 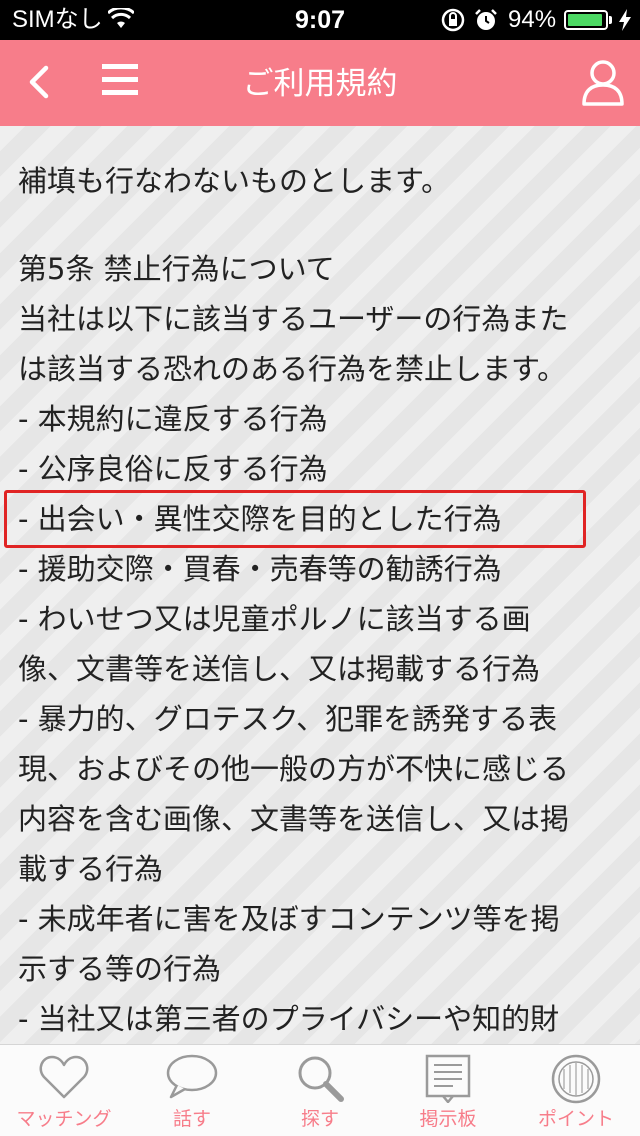 I want to click on coin-icon, so click(x=576, y=1081).